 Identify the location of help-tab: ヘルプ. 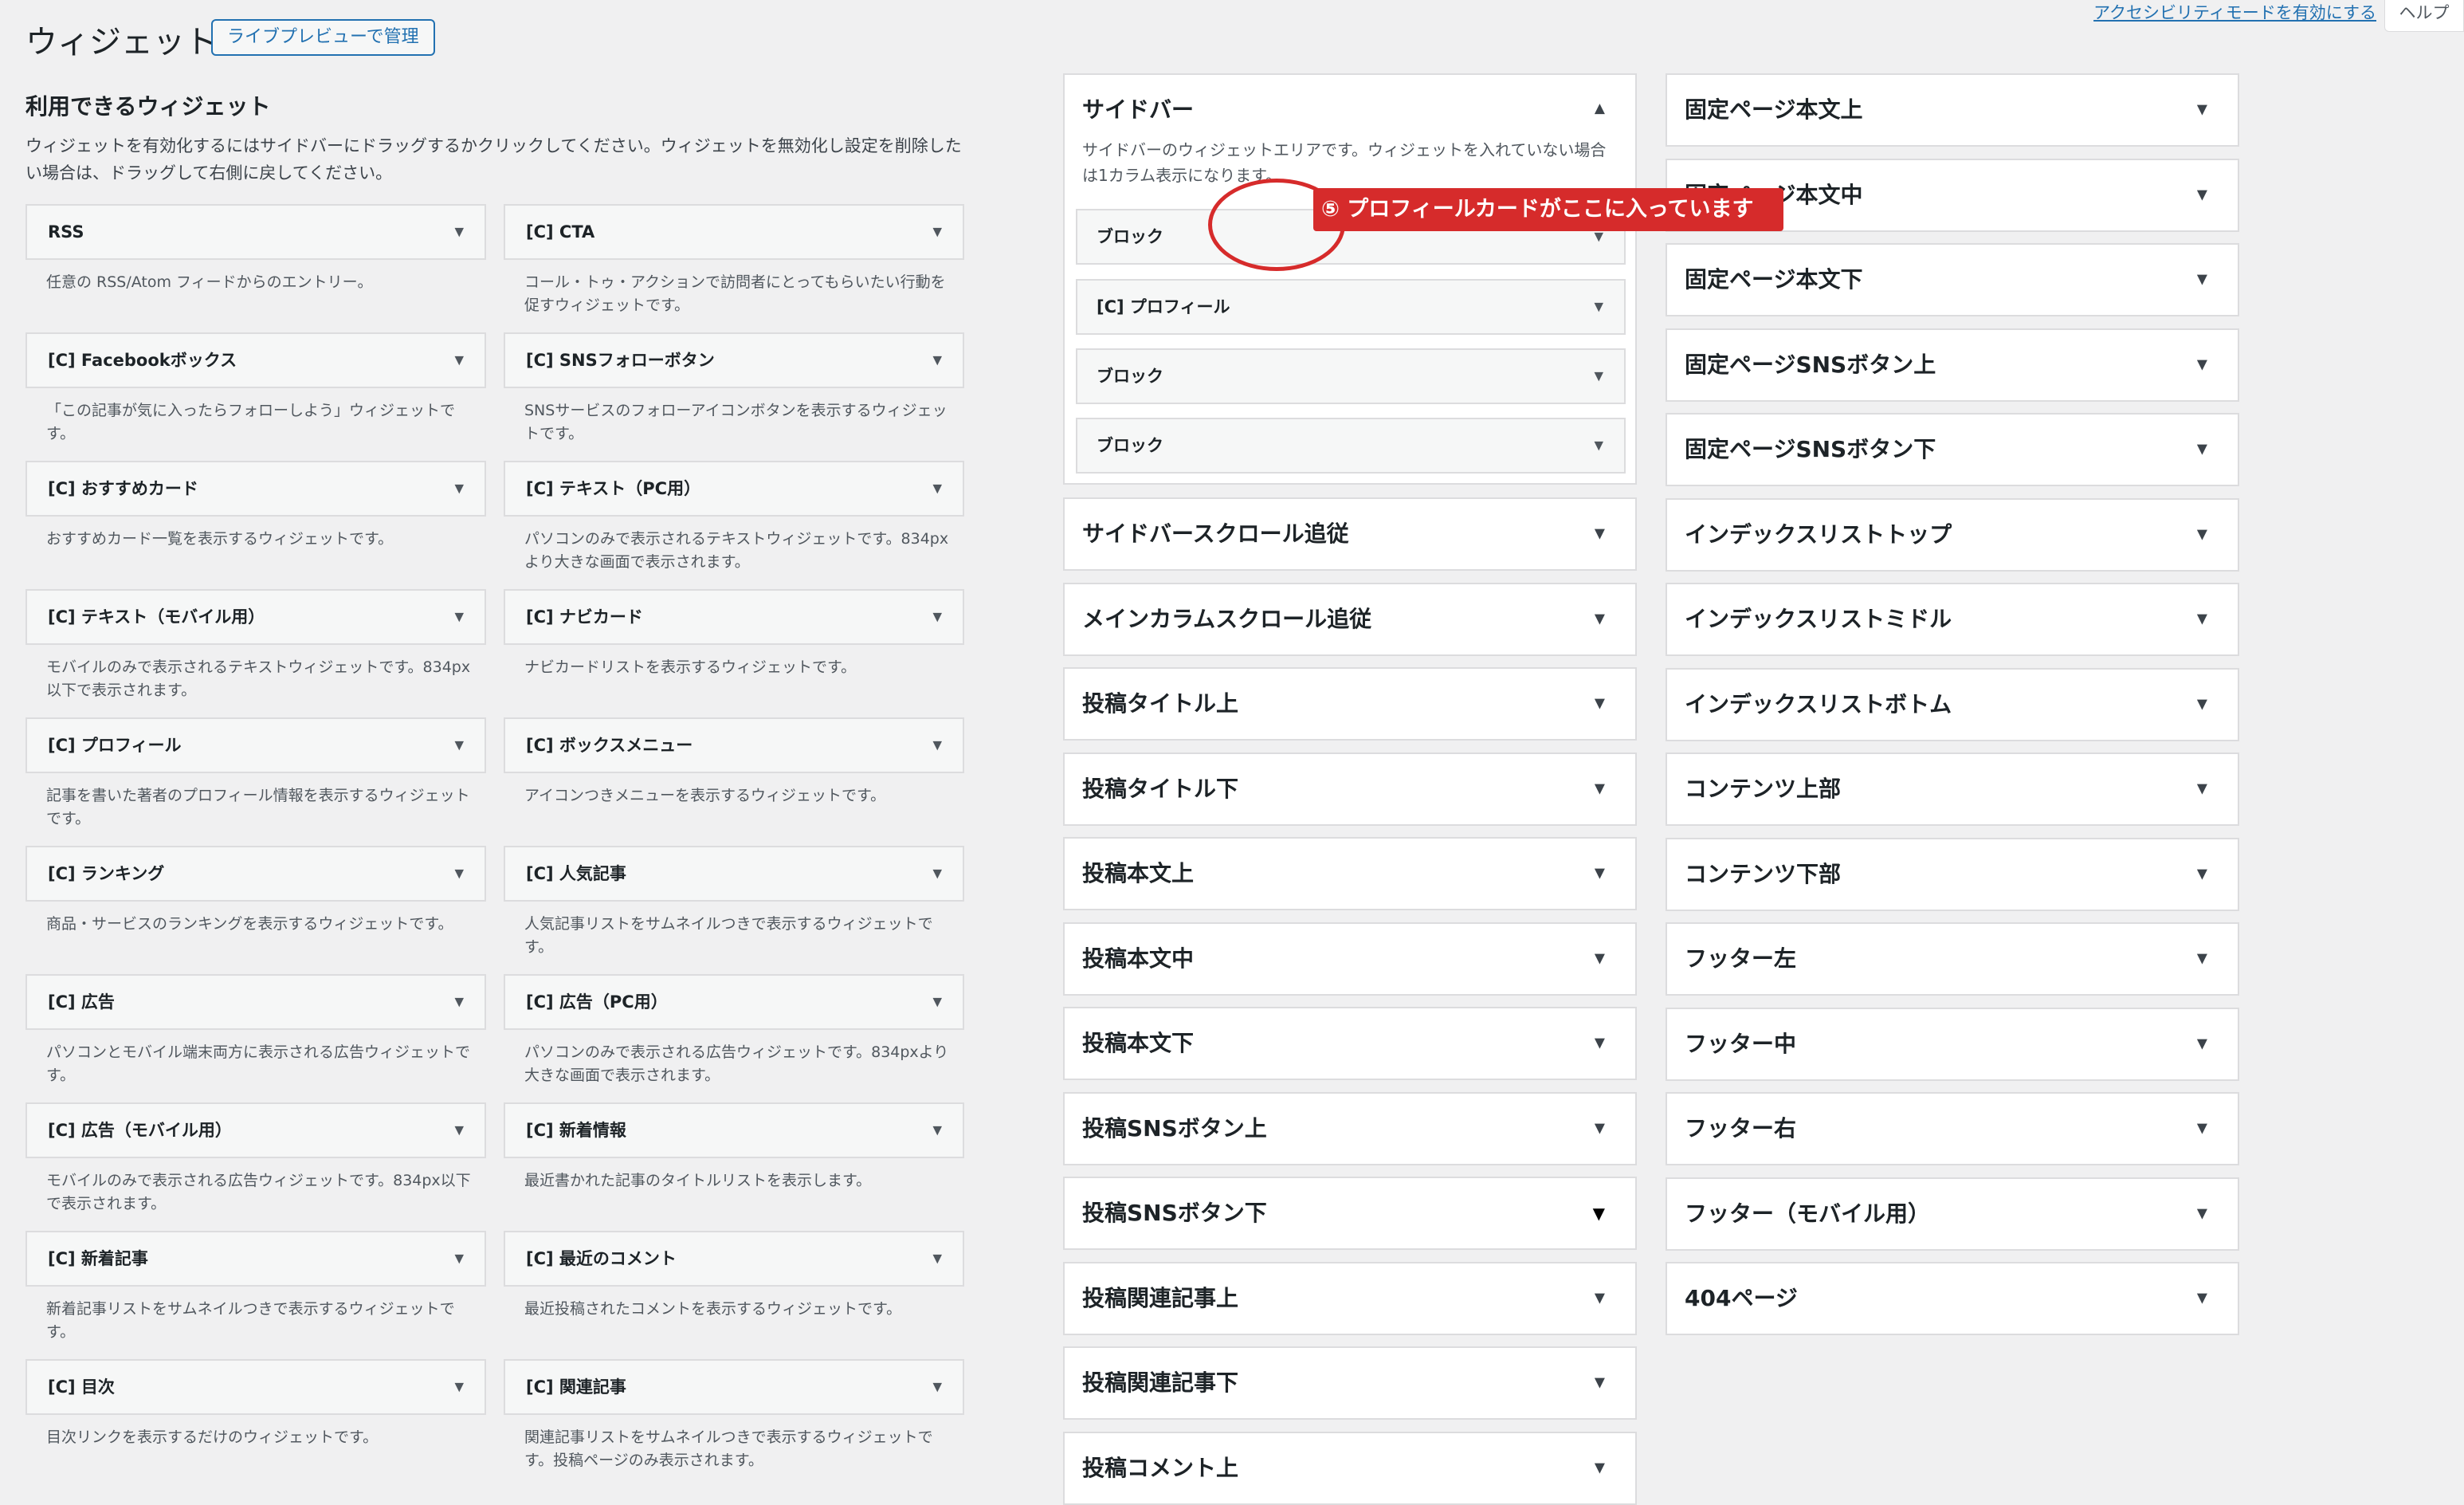
(2424, 16).